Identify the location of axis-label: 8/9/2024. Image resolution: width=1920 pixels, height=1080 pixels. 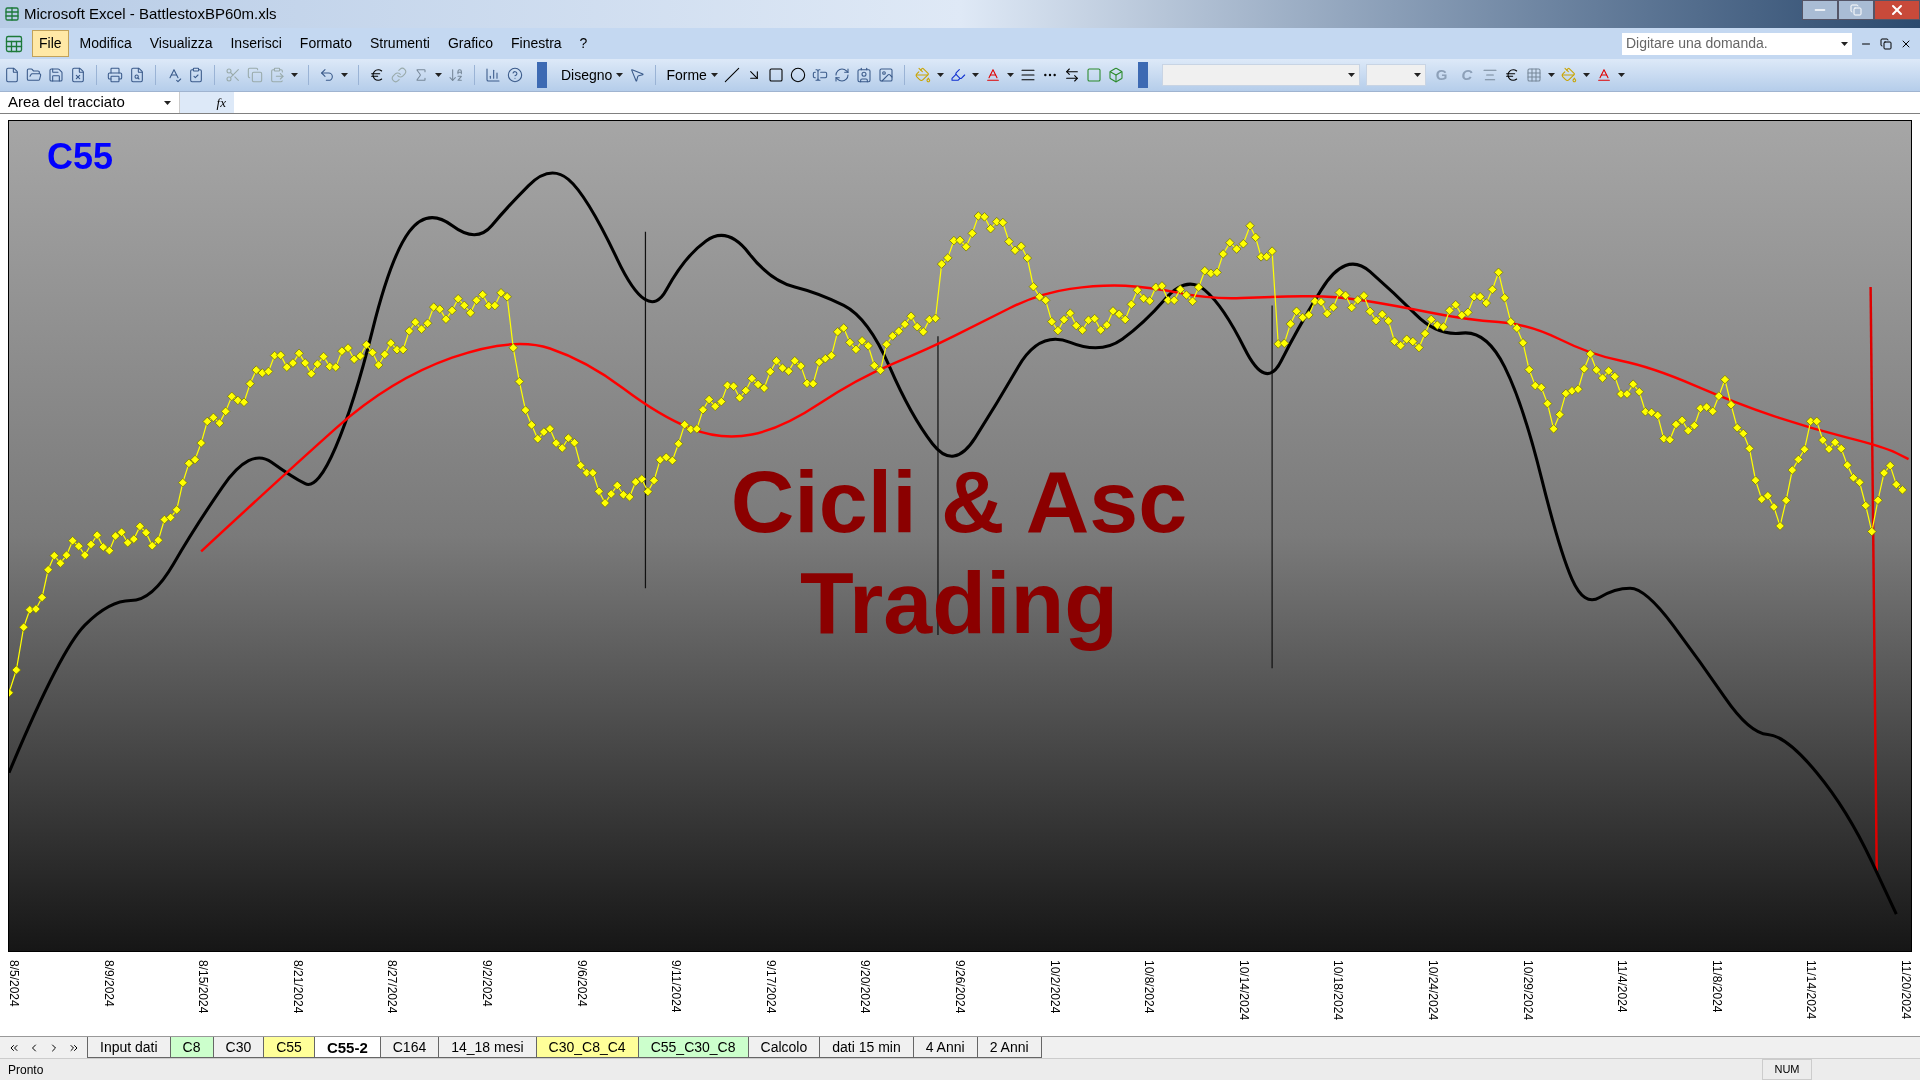
(108, 984).